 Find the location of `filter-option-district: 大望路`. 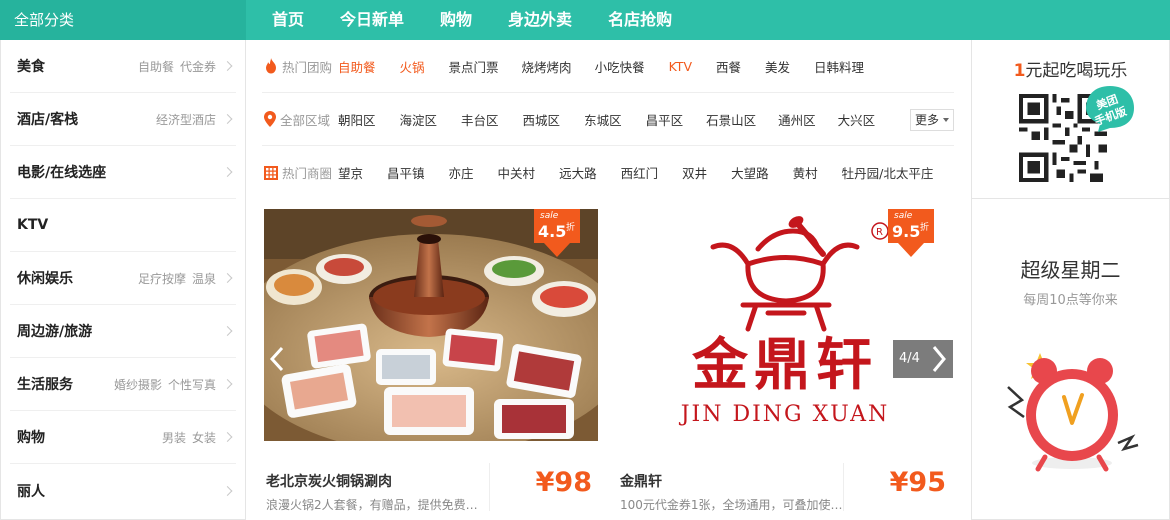

filter-option-district: 大望路 is located at coordinates (750, 172).